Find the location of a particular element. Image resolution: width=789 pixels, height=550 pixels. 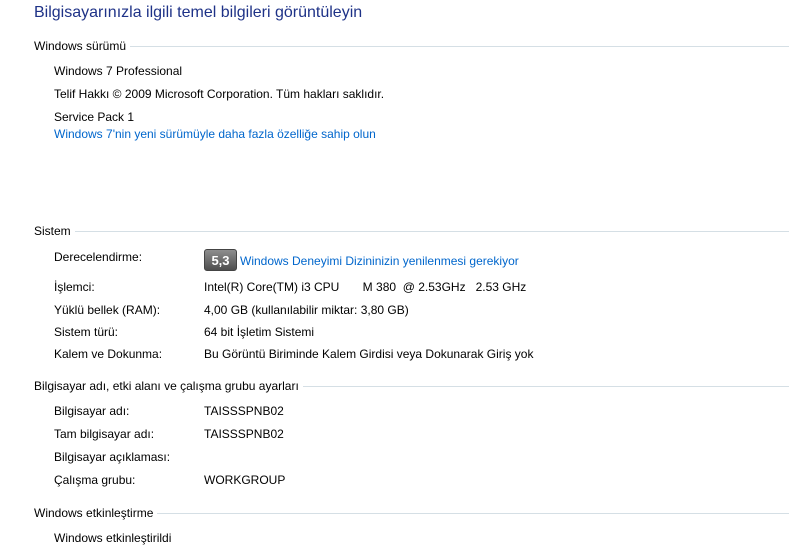

processor-label: İşlemci: is located at coordinates (74, 287).